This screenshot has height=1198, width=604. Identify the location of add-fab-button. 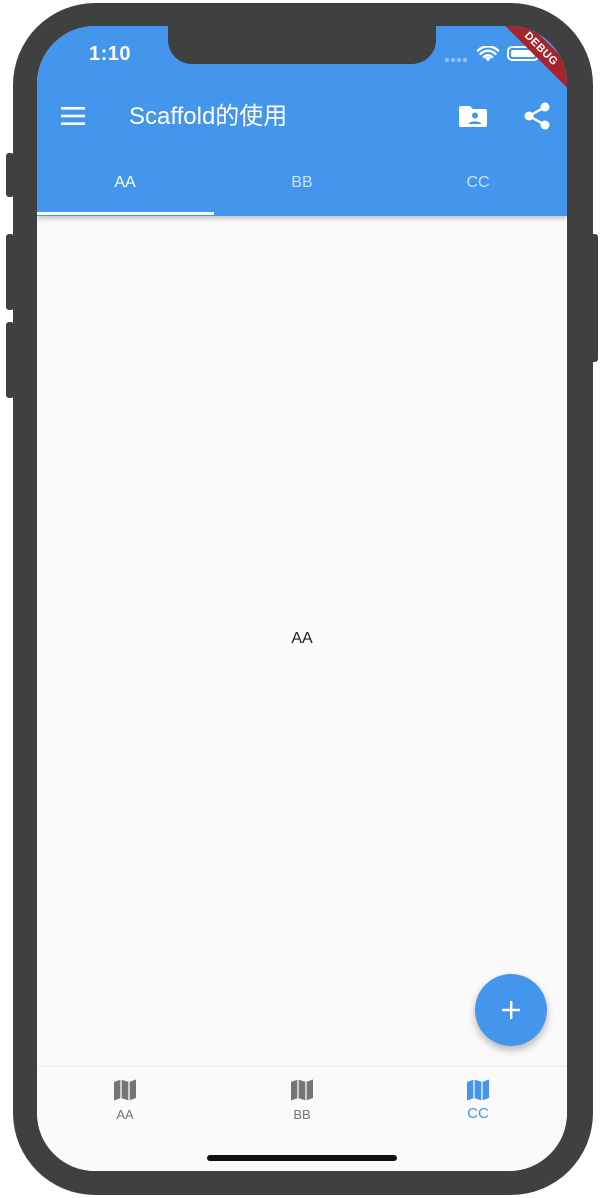
(511, 1010).